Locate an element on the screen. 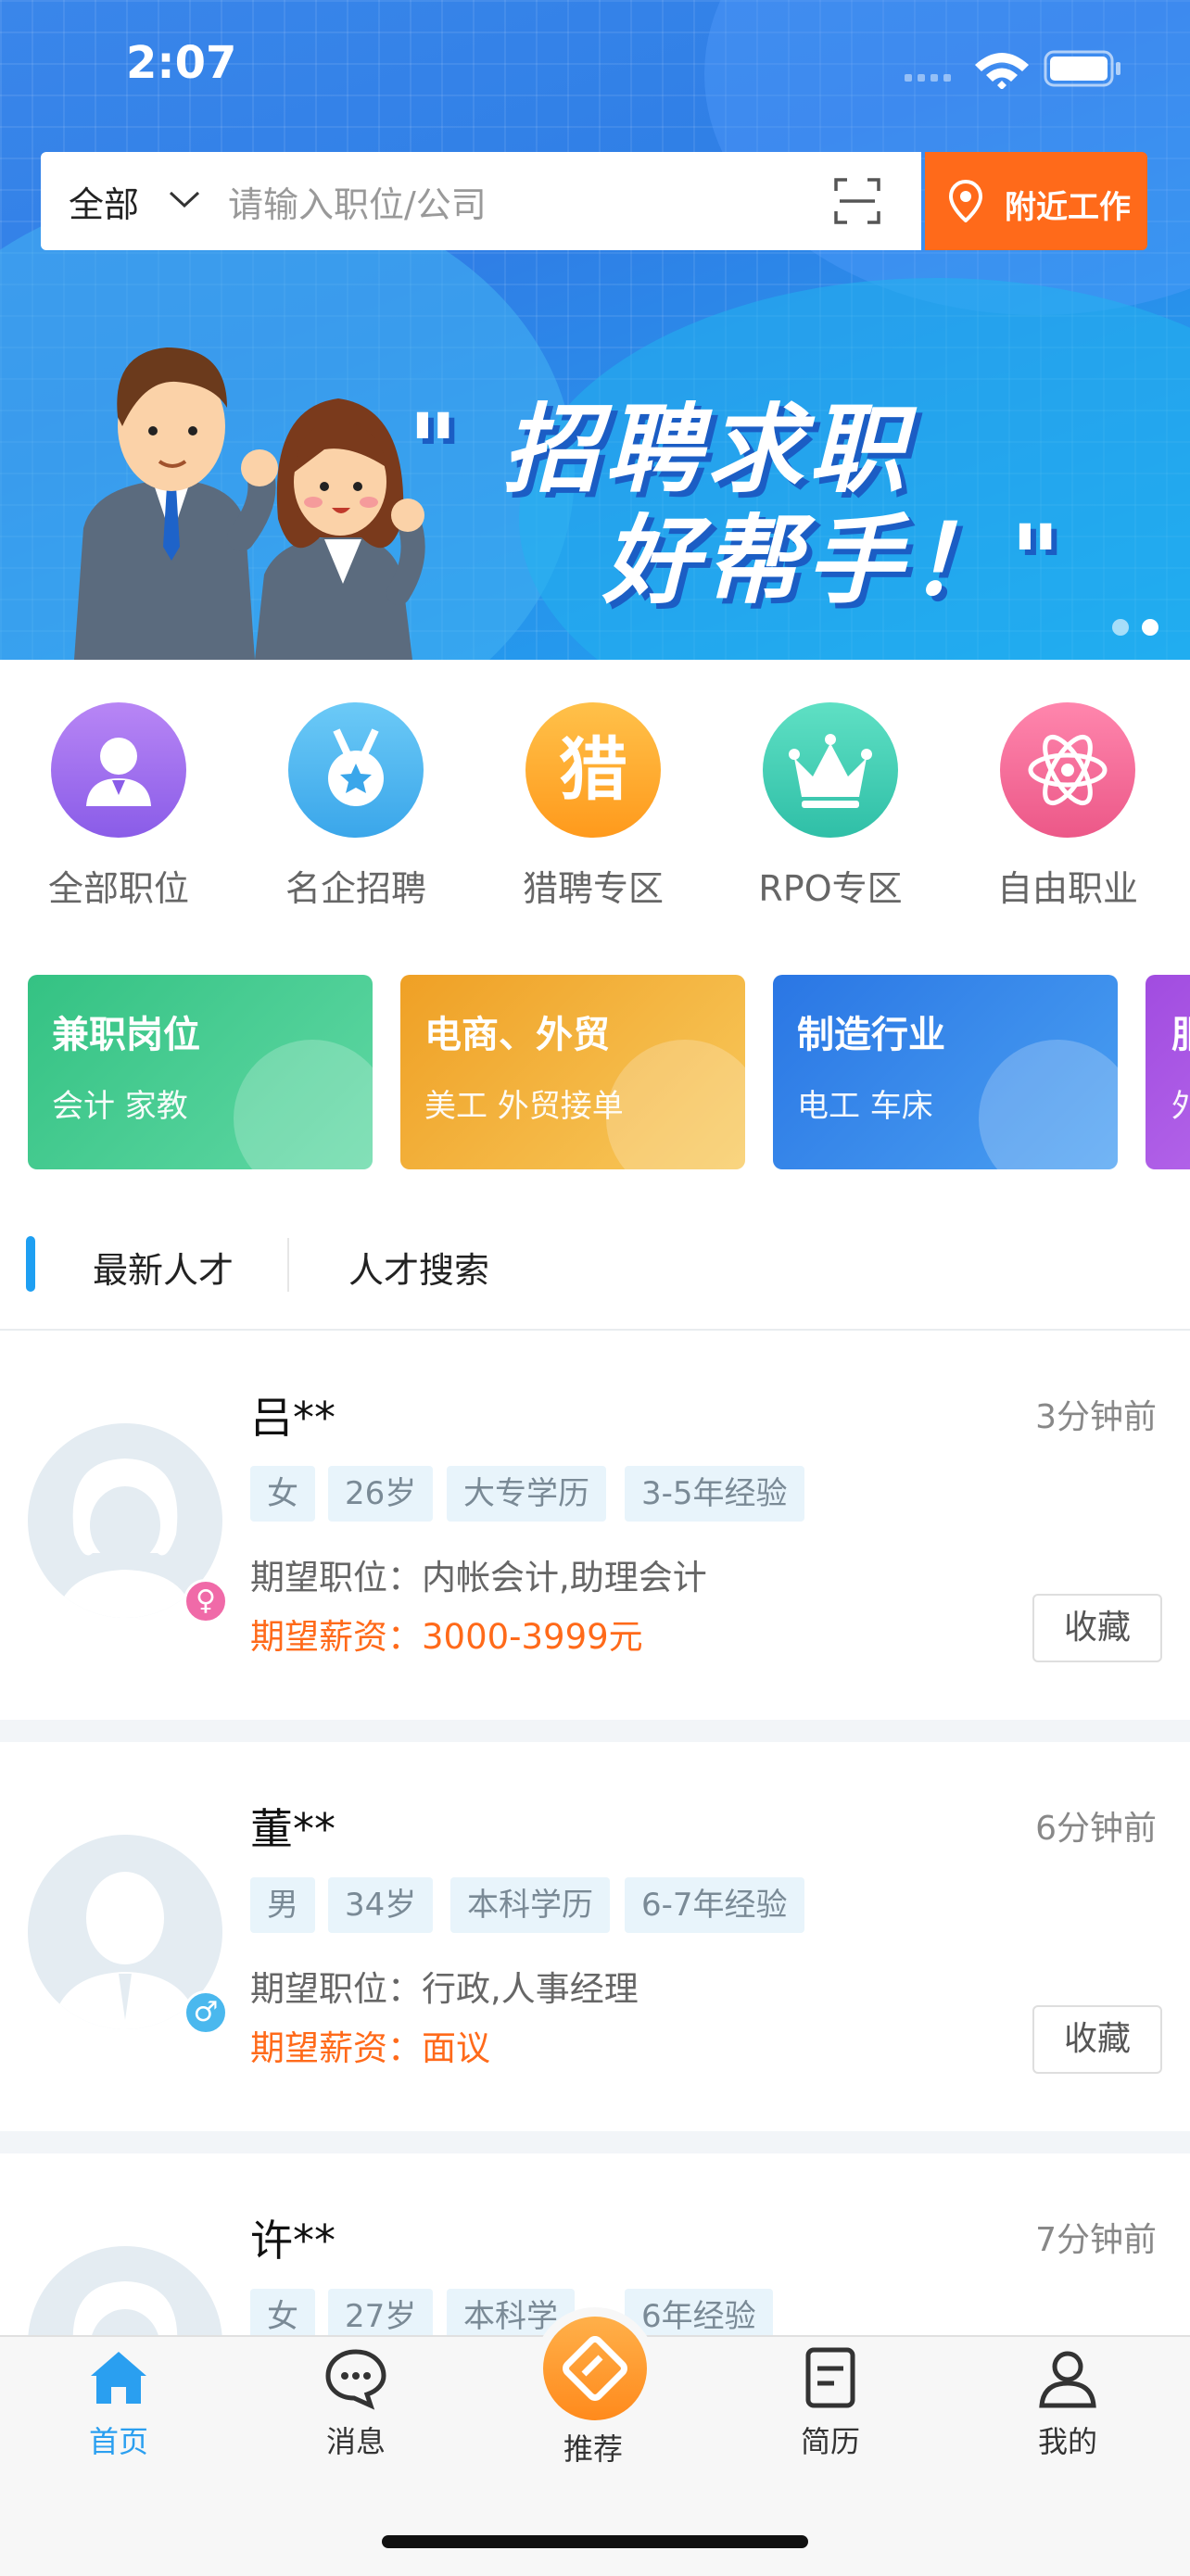  talent-item: 许** 7分钟前 女 27岁 本科学 6年经验 is located at coordinates (595, 2244).